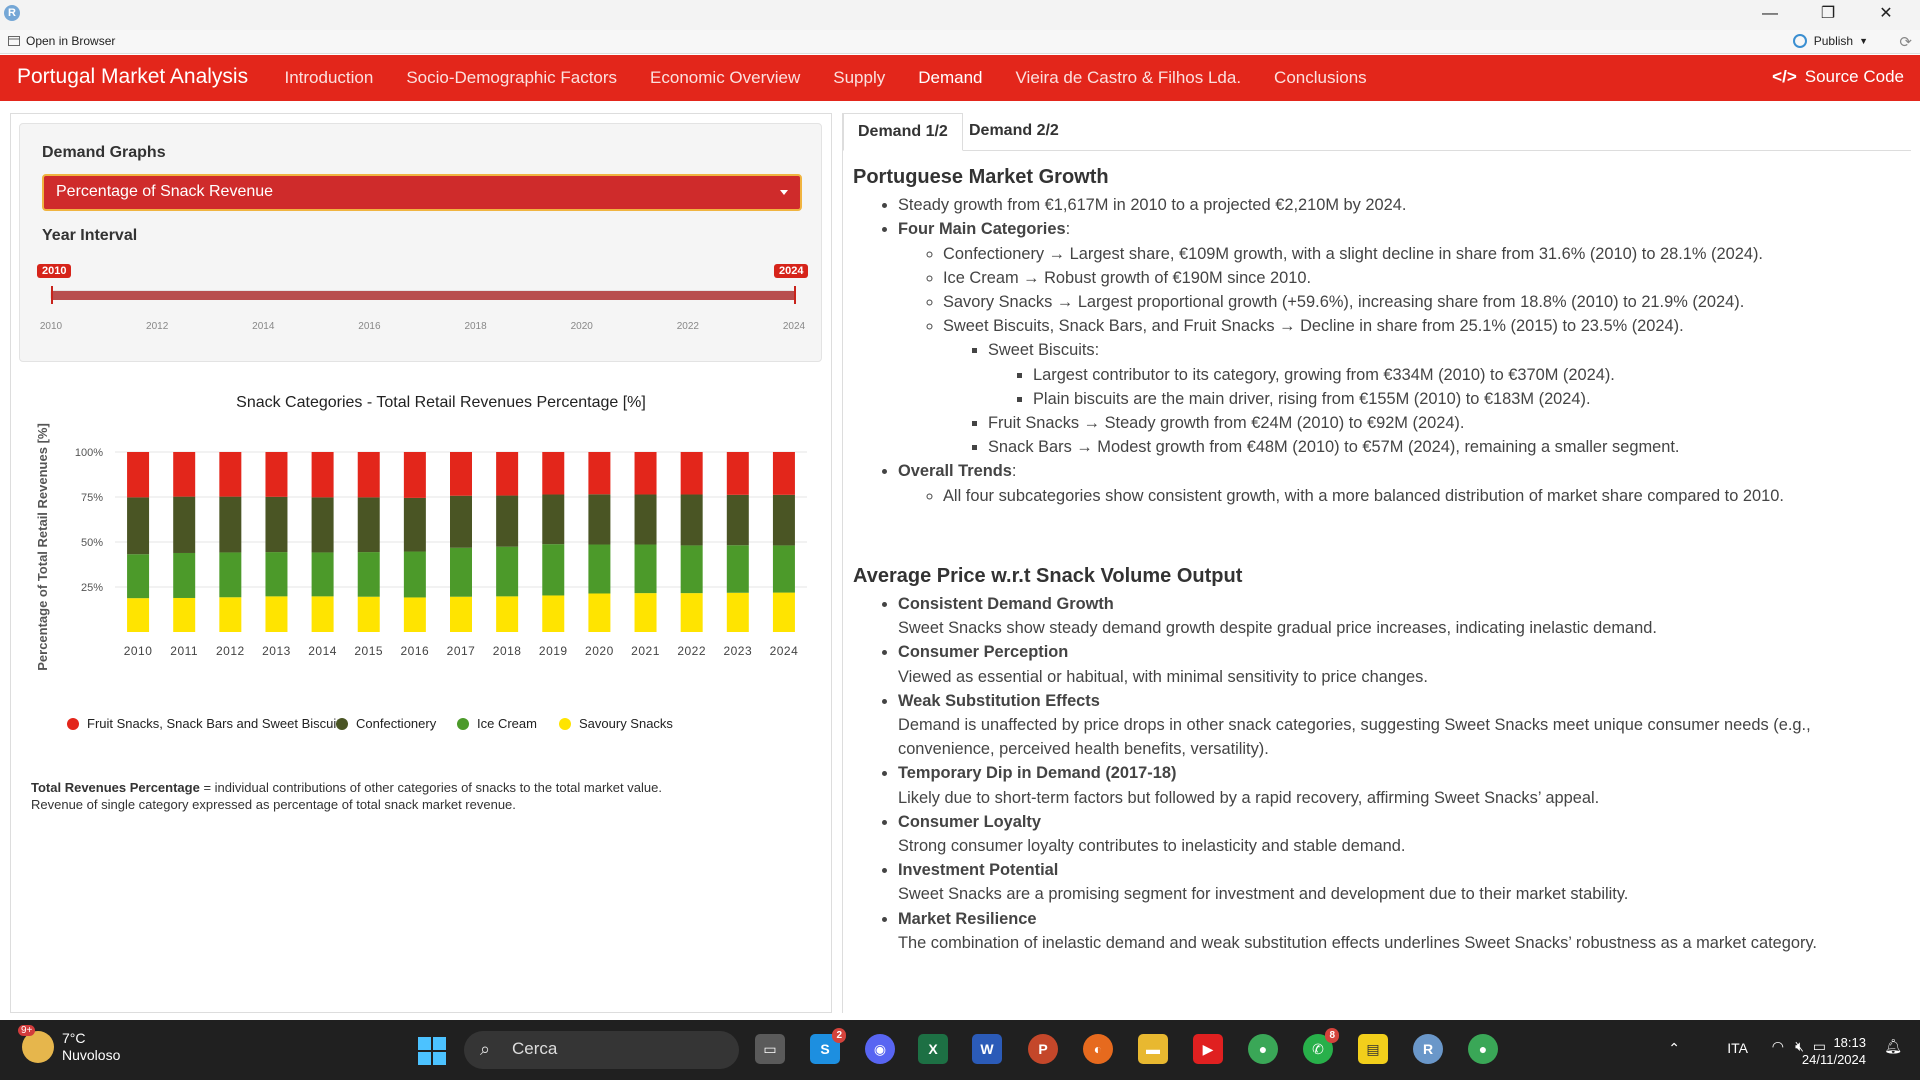 The height and width of the screenshot is (1080, 1920). Describe the element at coordinates (1098, 1049) in the screenshot. I see `firefox-icon: ◐` at that location.